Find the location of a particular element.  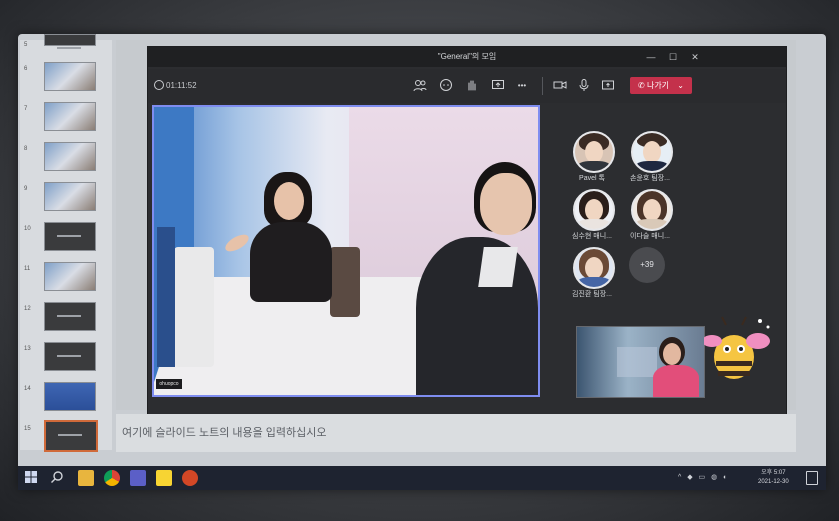

share-screen-icon is located at coordinates (498, 86).